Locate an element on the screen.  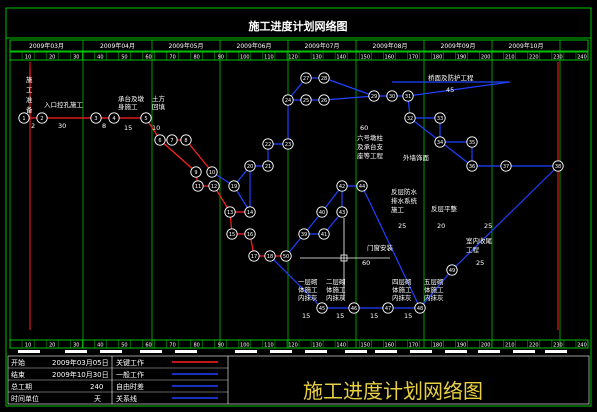
top-scale-number: 230 is located at coordinates (558, 58).